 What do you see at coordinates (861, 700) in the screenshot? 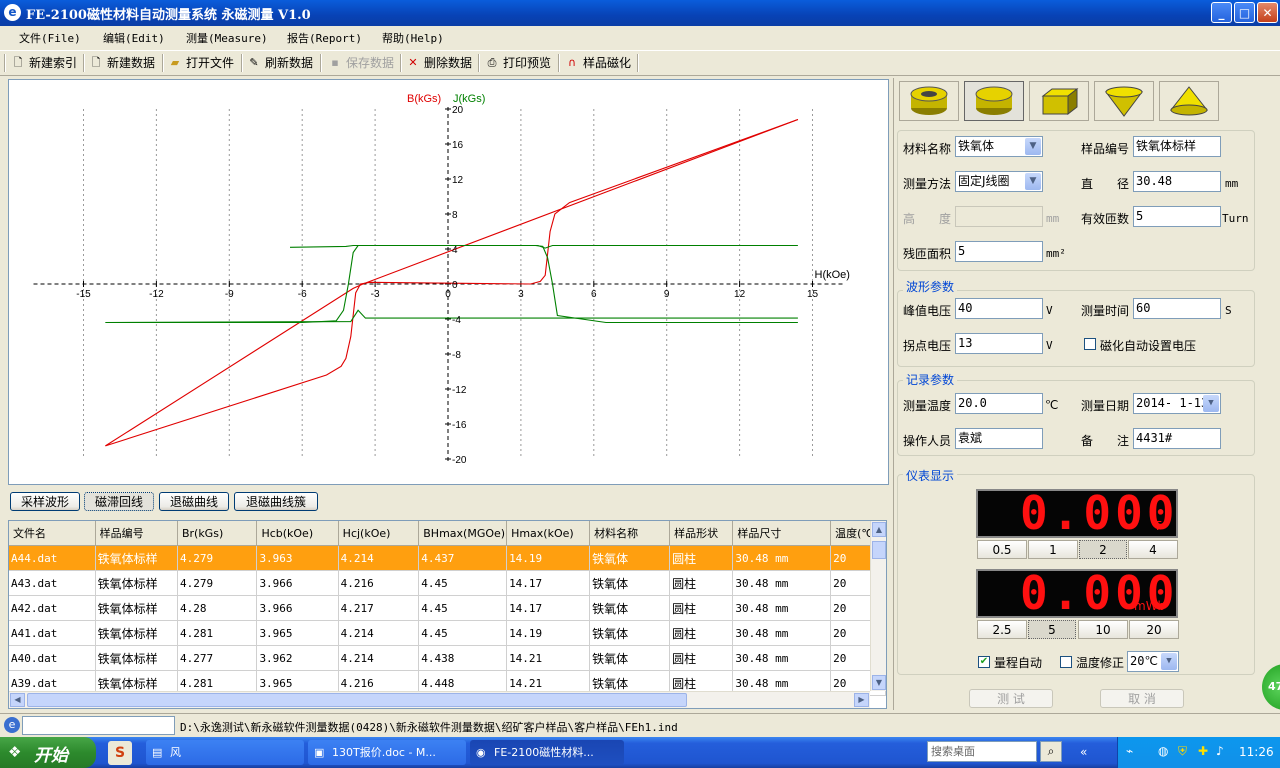
I see `scroll-right-icon: ▶` at bounding box center [861, 700].